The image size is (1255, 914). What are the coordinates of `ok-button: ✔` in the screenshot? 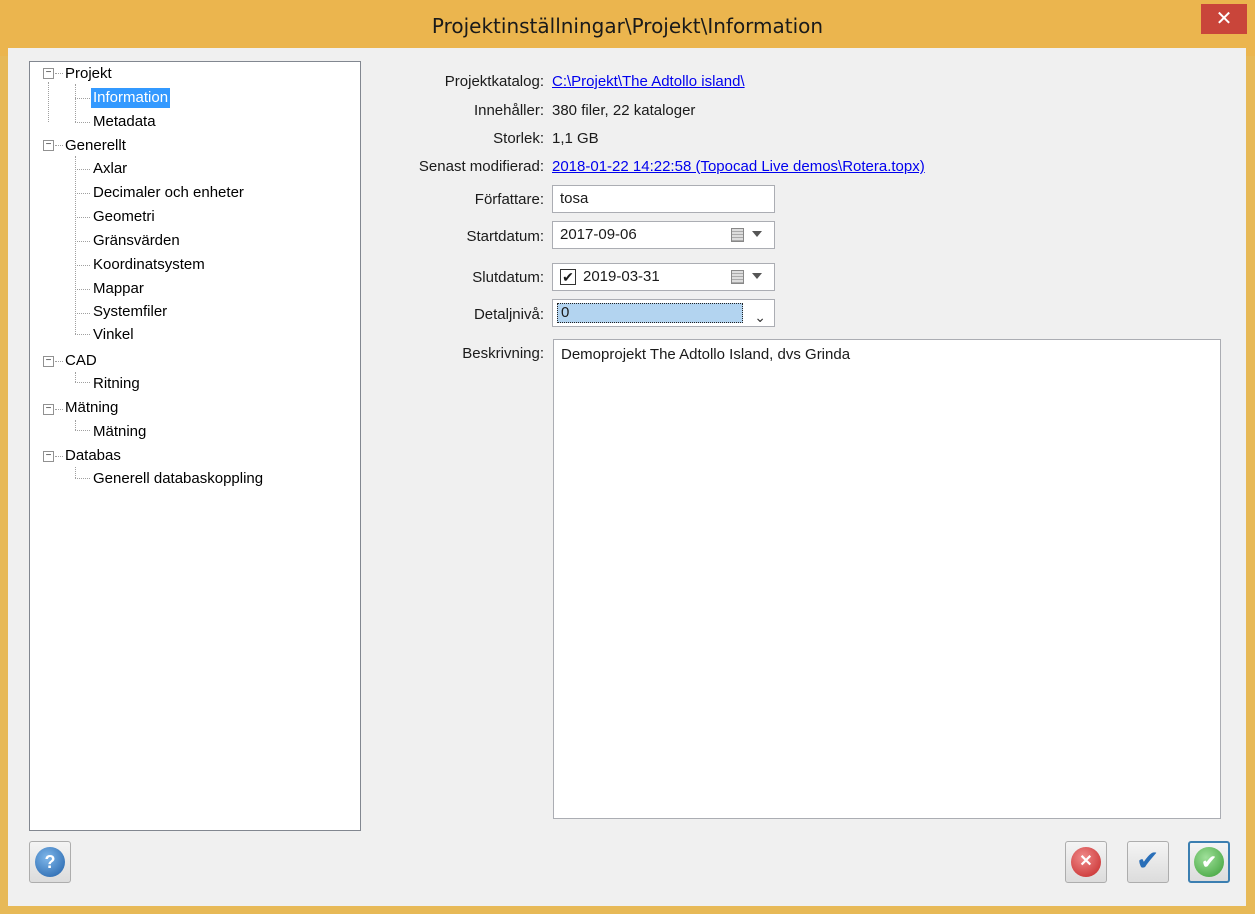 It's located at (1209, 862).